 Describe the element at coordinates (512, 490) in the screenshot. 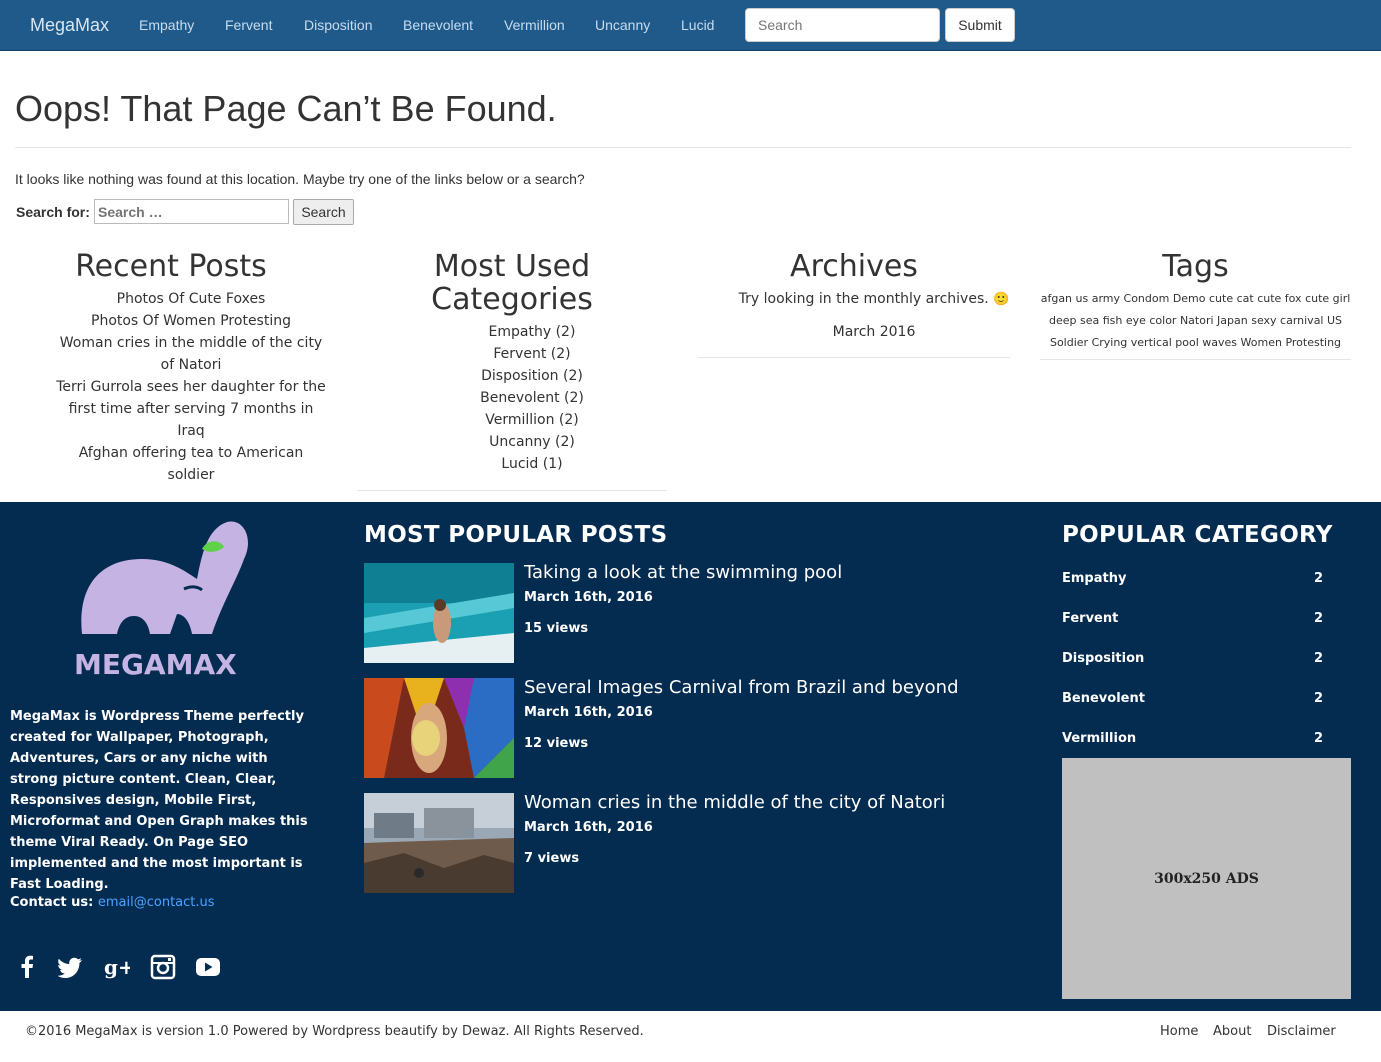

I see `categories-divider` at that location.